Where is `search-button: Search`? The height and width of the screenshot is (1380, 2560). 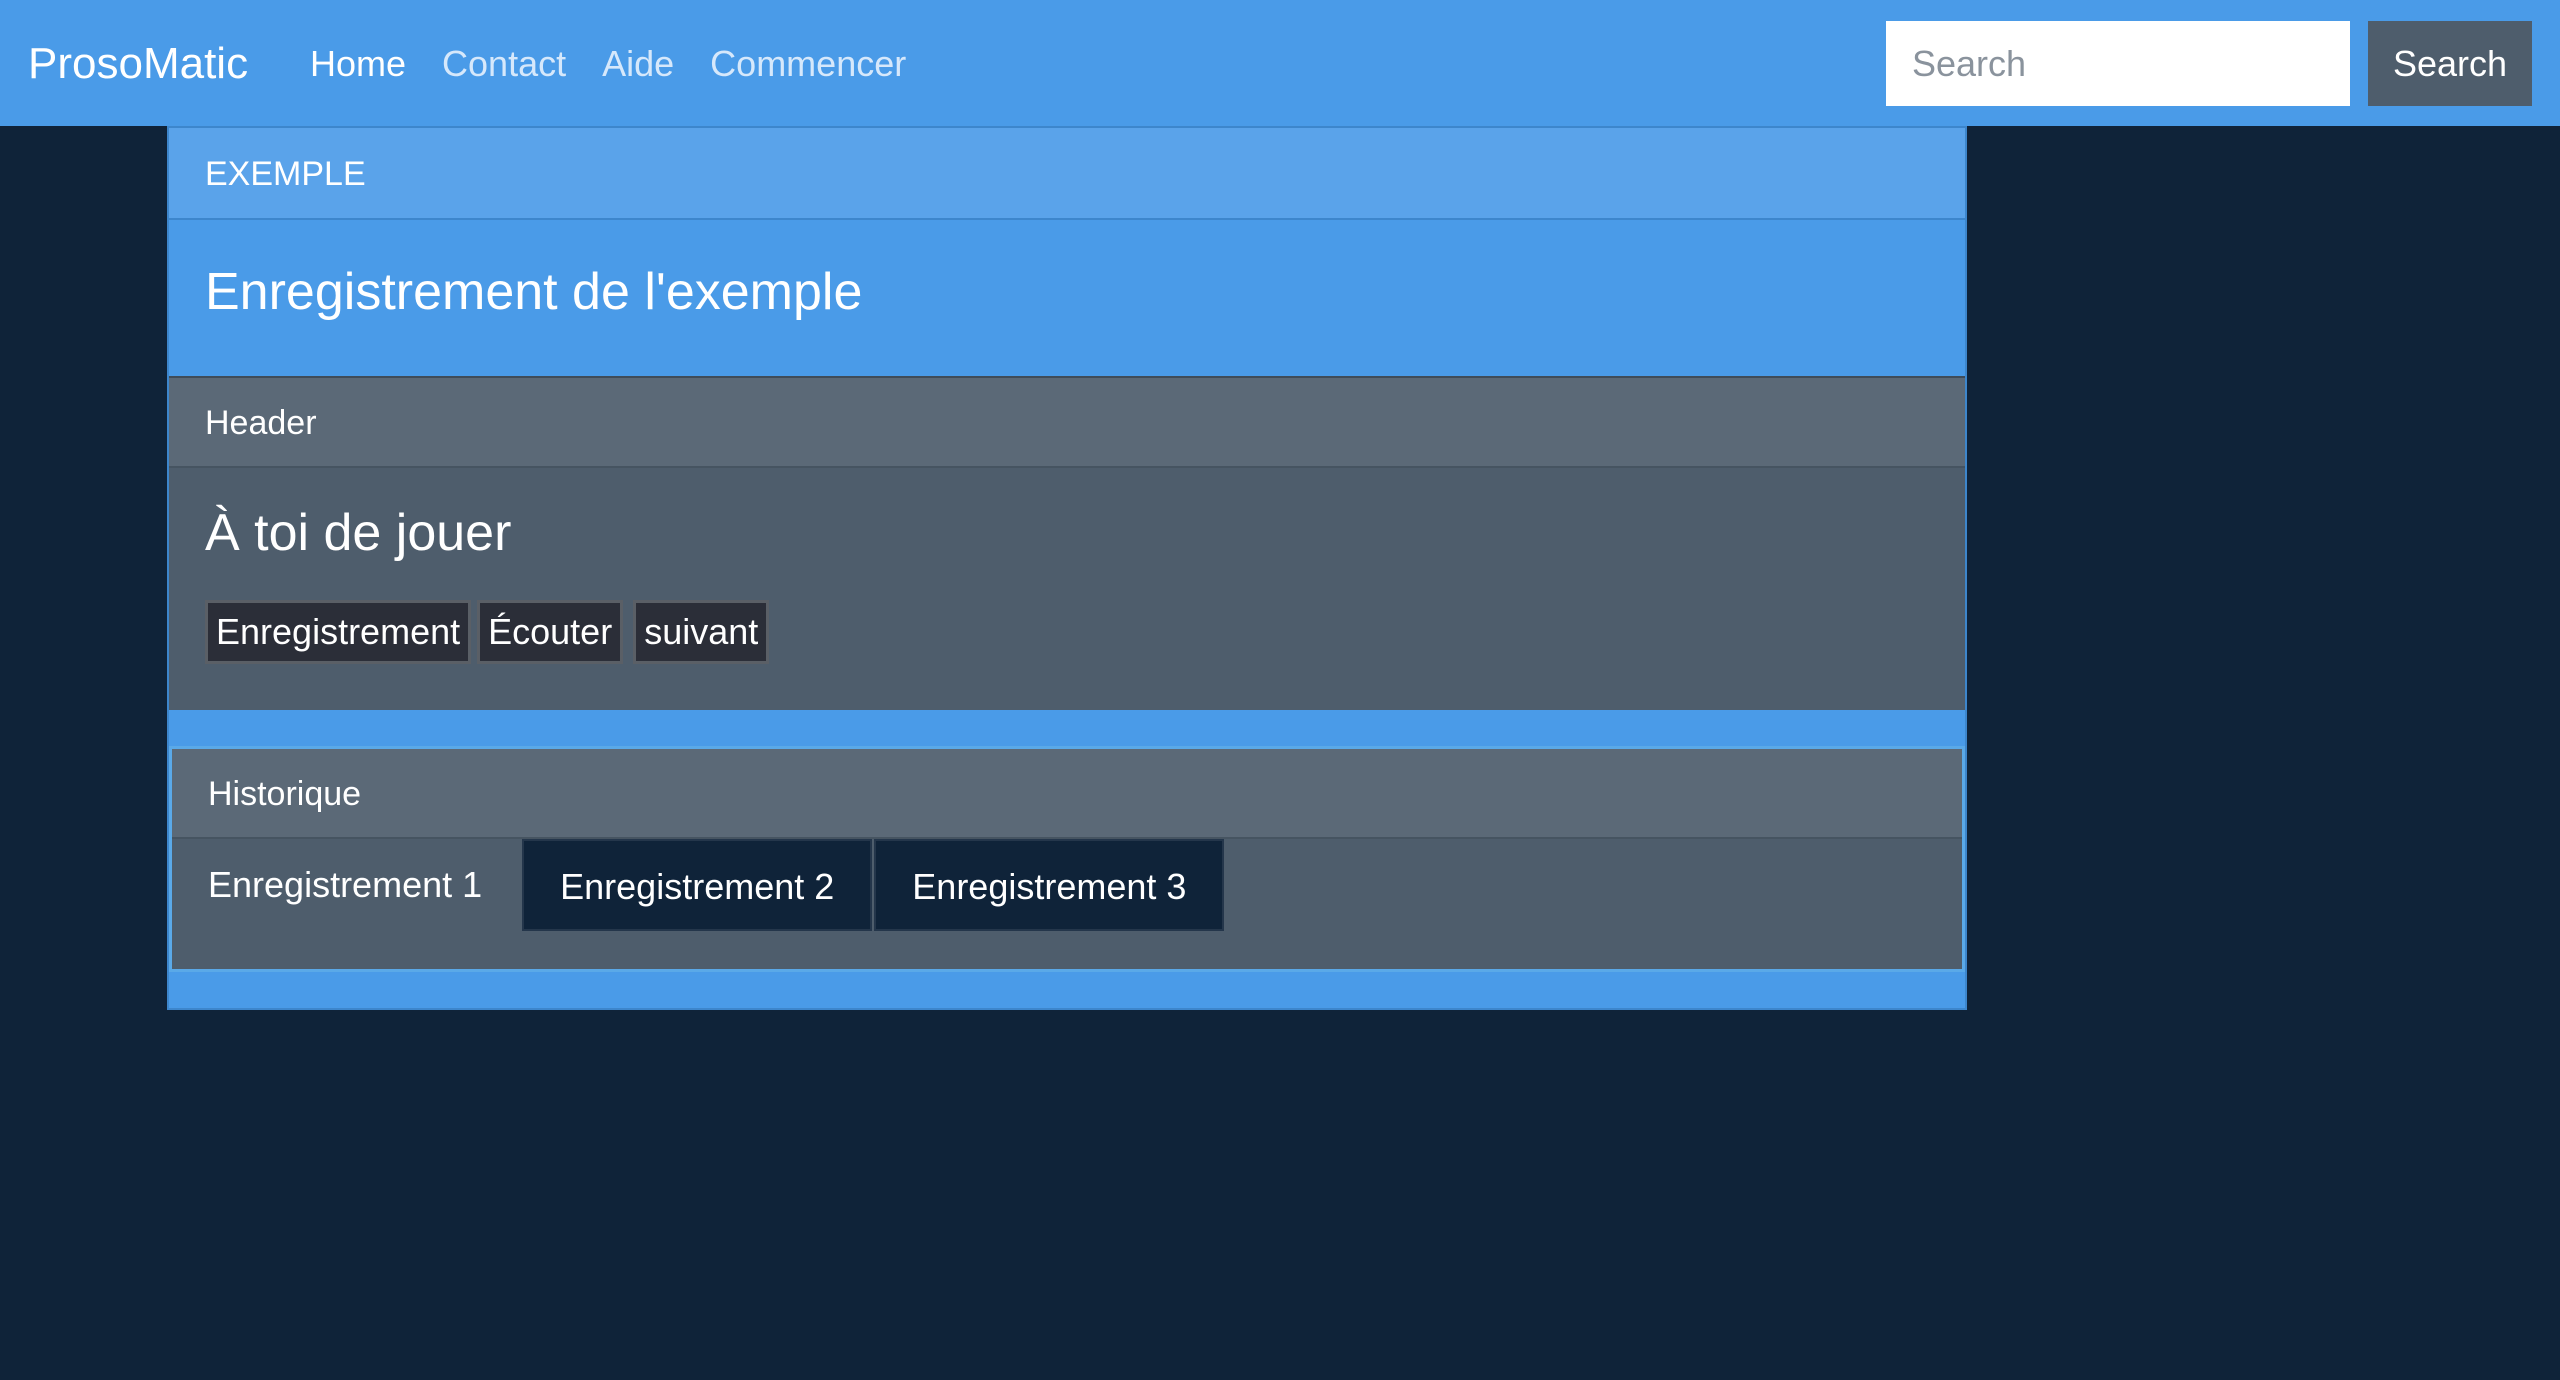
search-button: Search is located at coordinates (2450, 63).